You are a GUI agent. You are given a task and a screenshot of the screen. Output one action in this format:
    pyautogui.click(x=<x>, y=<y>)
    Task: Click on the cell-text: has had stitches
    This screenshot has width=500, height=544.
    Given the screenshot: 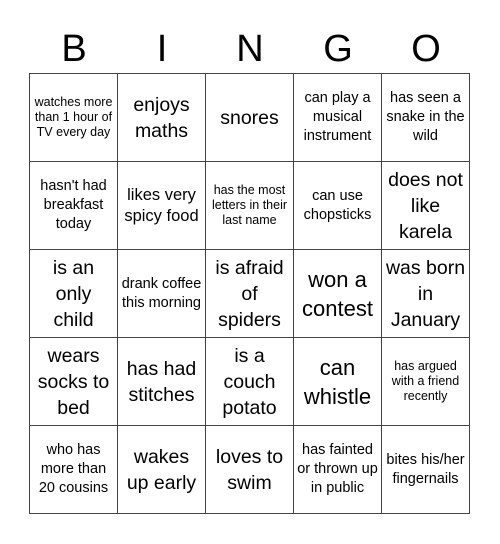 What is the action you would take?
    pyautogui.click(x=161, y=381)
    